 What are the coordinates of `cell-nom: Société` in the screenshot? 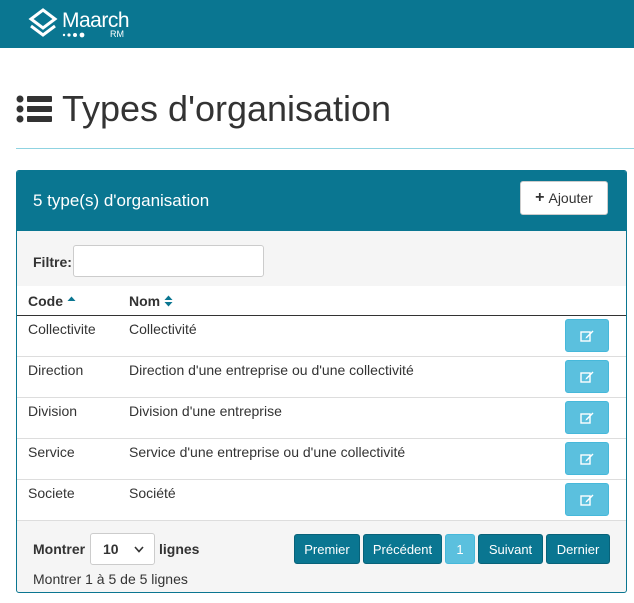 It's located at (152, 493).